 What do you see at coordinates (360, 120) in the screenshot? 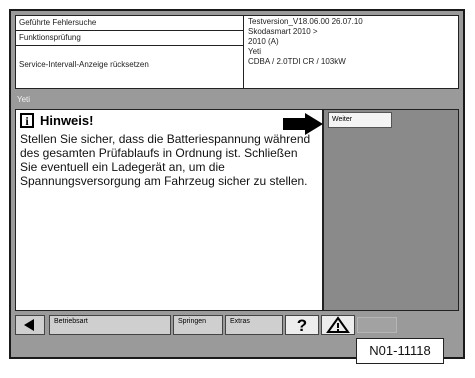
I see `continue-button: Weiter` at bounding box center [360, 120].